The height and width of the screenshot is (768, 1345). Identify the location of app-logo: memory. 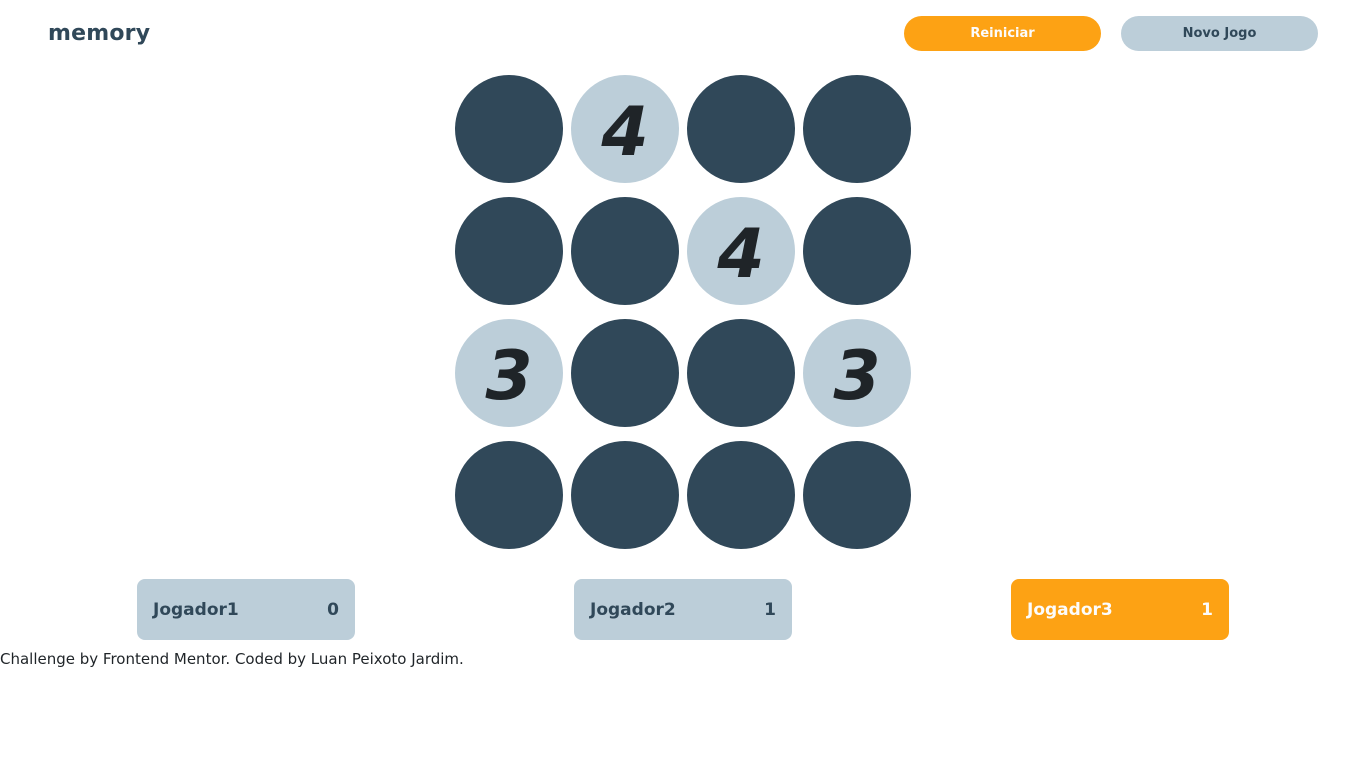
(99, 33).